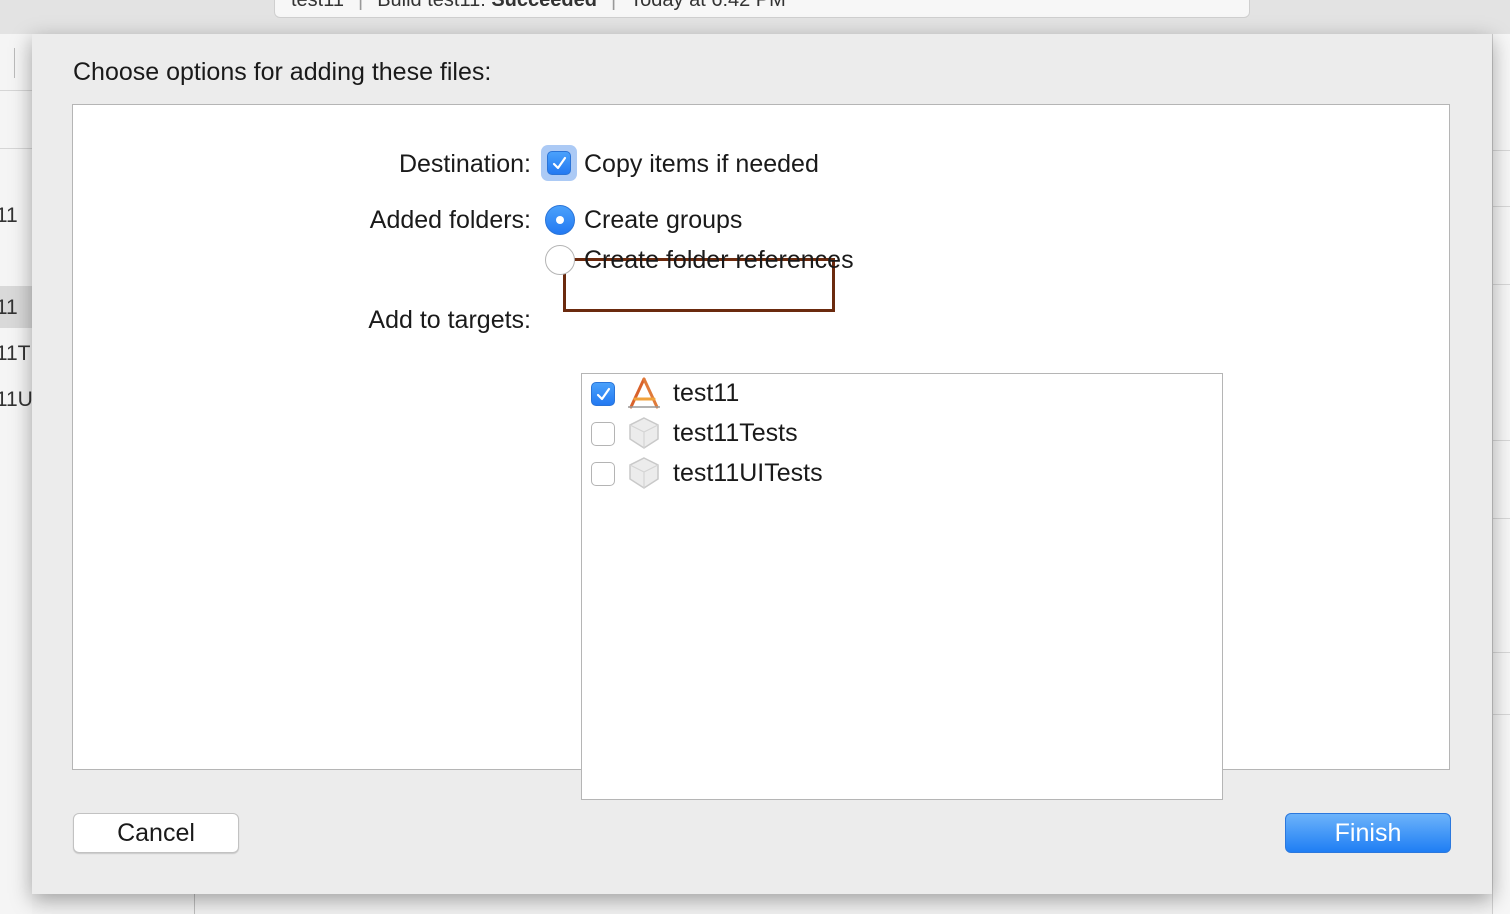 The height and width of the screenshot is (914, 1510). I want to click on finish-button: Finish, so click(1368, 833).